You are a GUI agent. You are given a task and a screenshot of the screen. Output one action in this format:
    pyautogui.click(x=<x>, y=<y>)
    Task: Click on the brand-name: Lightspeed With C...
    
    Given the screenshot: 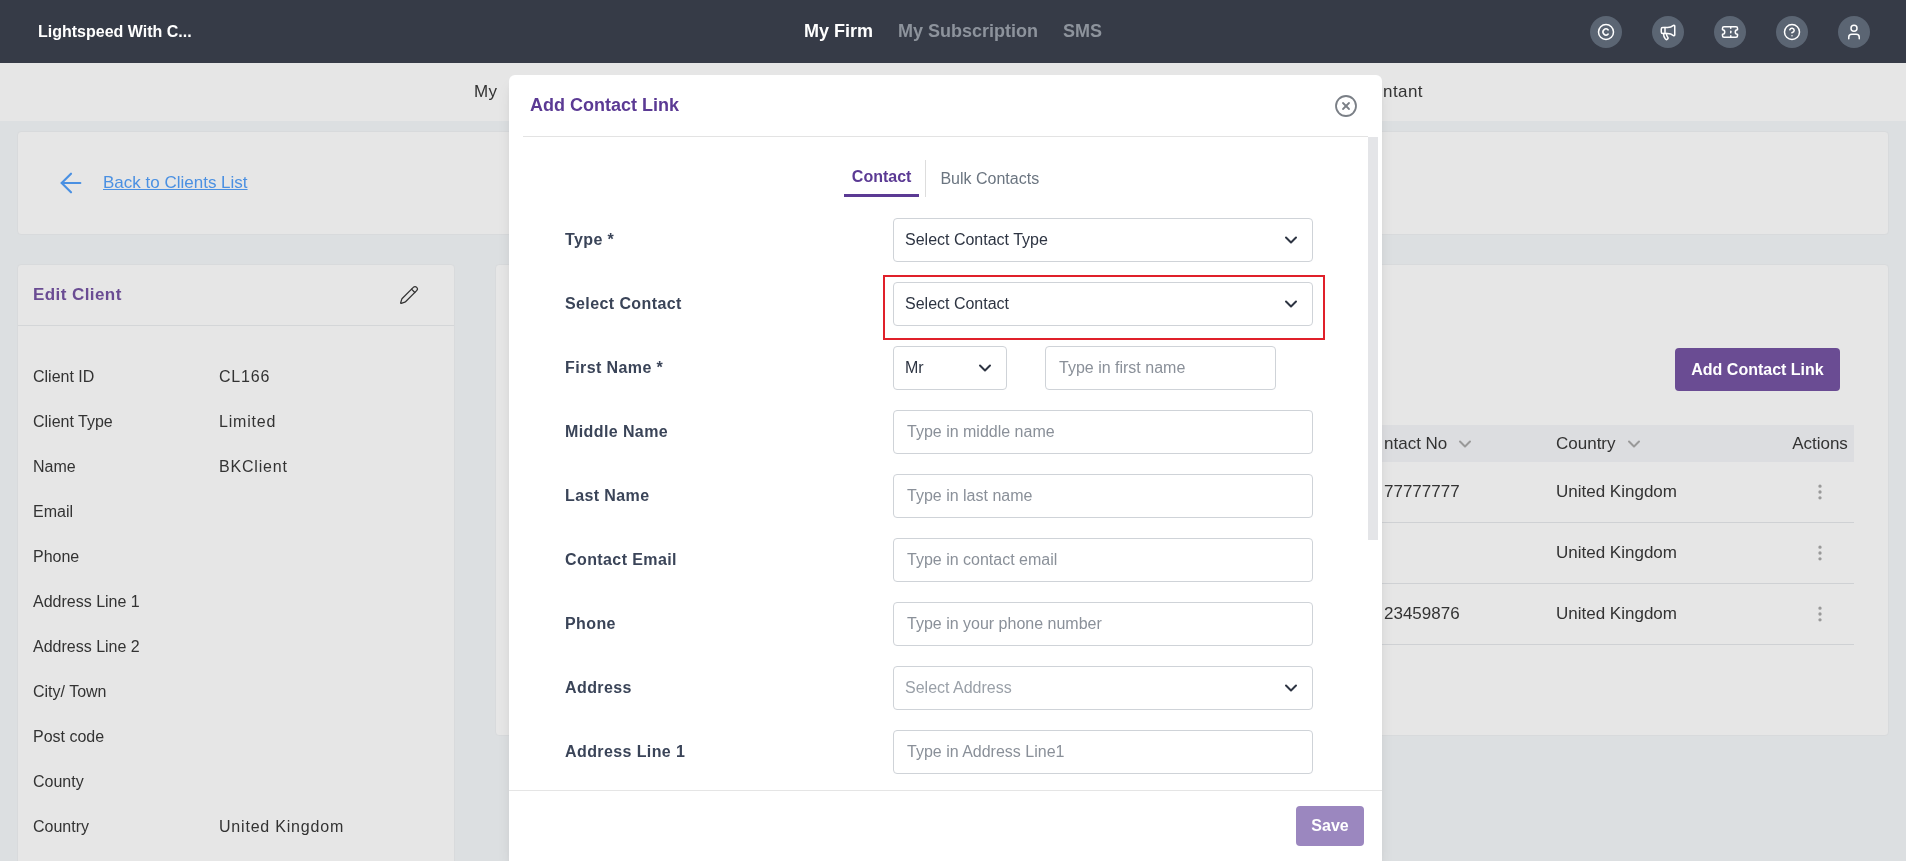 What is the action you would take?
    pyautogui.click(x=115, y=31)
    